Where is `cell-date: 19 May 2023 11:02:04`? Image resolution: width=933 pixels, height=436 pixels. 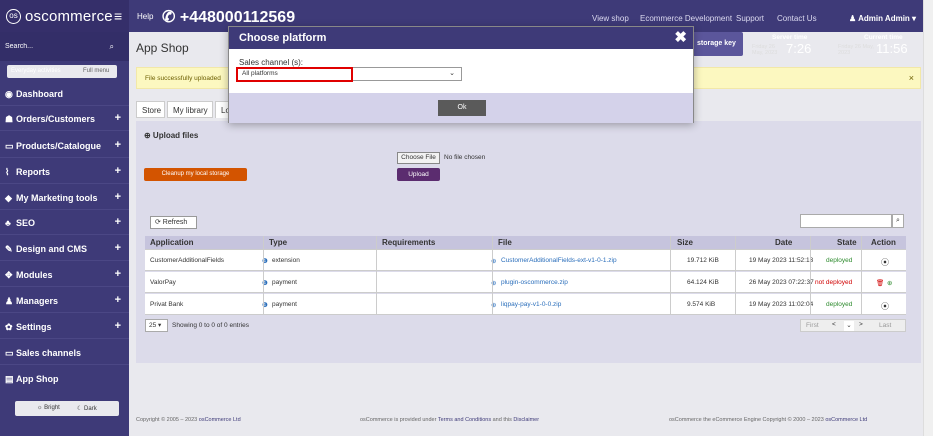 cell-date: 19 May 2023 11:02:04 is located at coordinates (781, 304).